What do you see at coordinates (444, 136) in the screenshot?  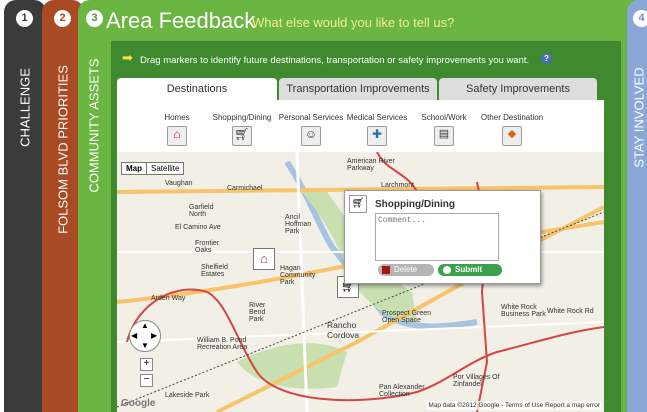 I see `school-building-icon: ▤` at bounding box center [444, 136].